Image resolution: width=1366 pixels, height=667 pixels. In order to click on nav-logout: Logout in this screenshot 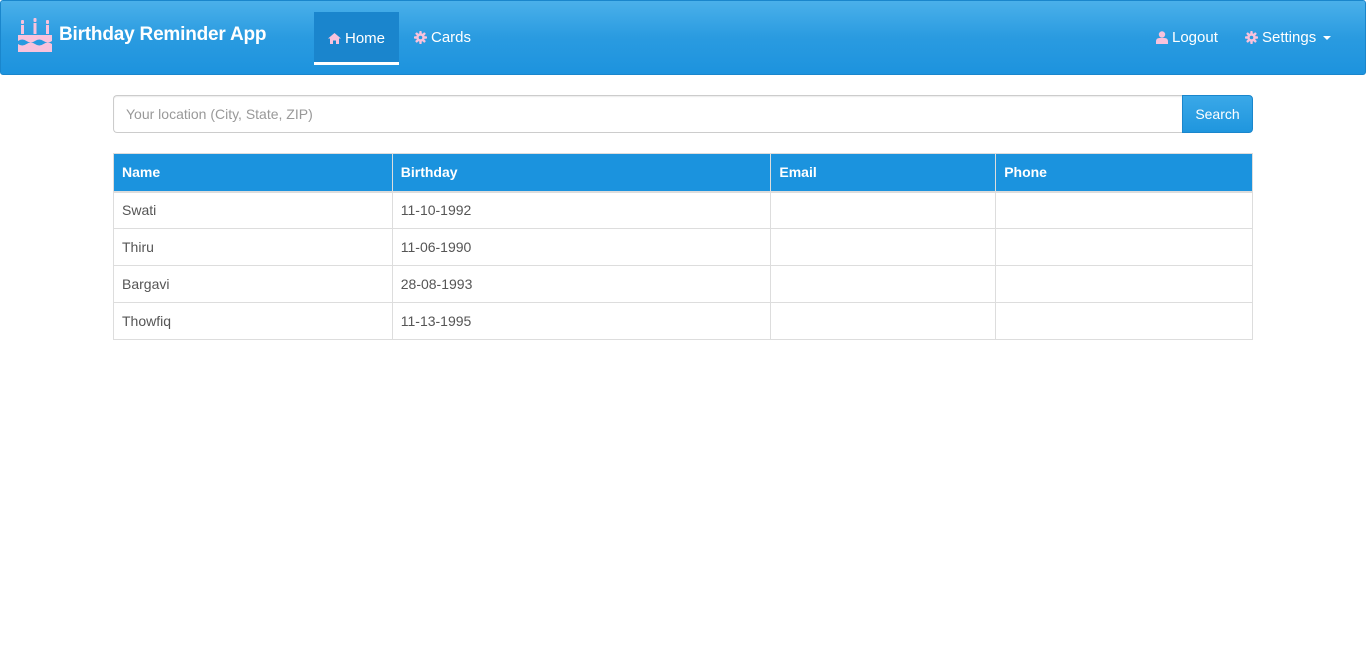, I will do `click(1187, 37)`.